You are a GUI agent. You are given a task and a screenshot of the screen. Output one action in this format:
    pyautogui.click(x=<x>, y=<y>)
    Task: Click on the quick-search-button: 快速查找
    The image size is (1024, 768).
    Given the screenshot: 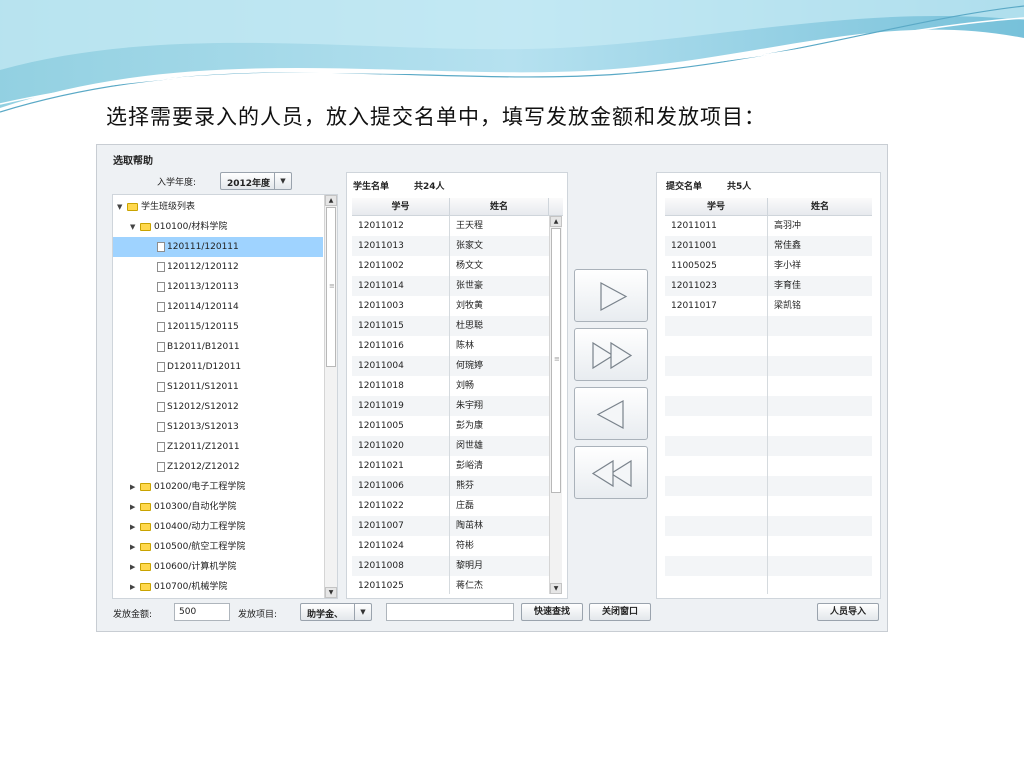 What is the action you would take?
    pyautogui.click(x=552, y=612)
    